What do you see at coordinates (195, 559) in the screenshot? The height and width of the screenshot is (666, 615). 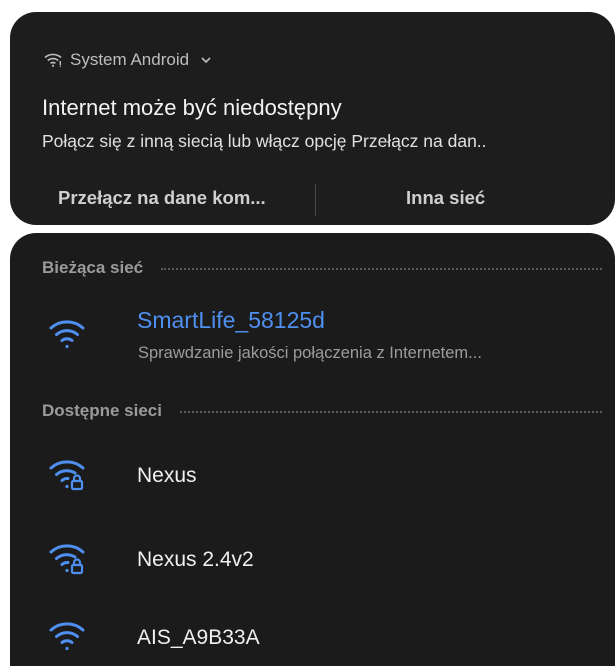 I see `network-name: Nexus 2.4v2` at bounding box center [195, 559].